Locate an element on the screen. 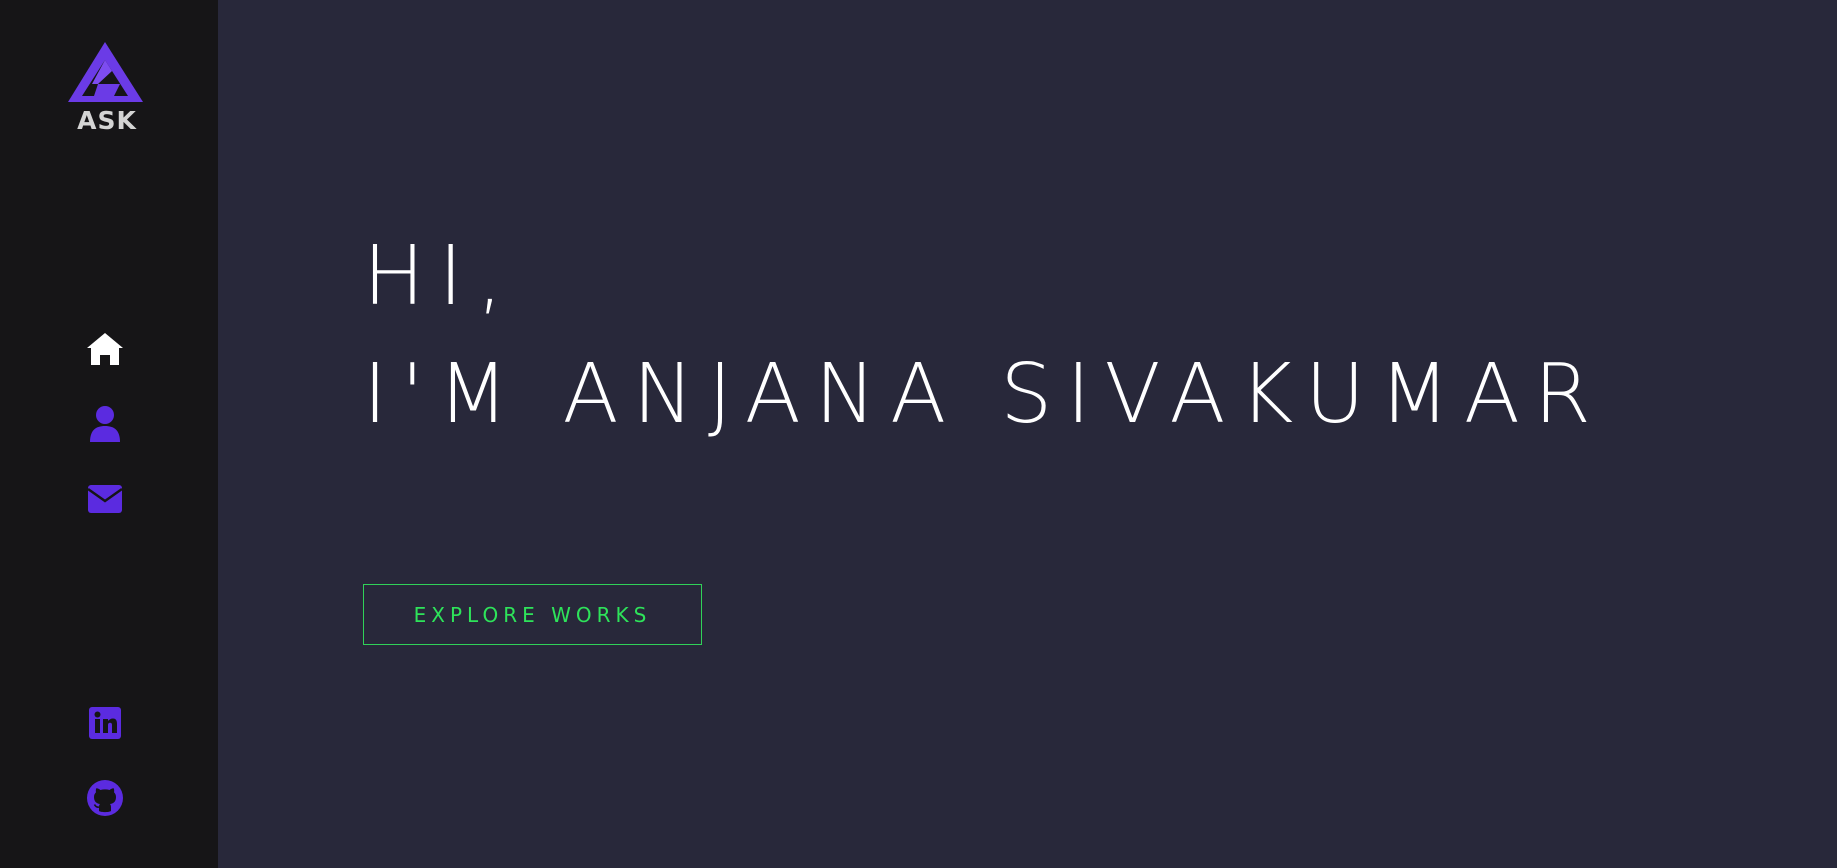 Image resolution: width=1837 pixels, height=868 pixels. logo: ASK is located at coordinates (107, 89).